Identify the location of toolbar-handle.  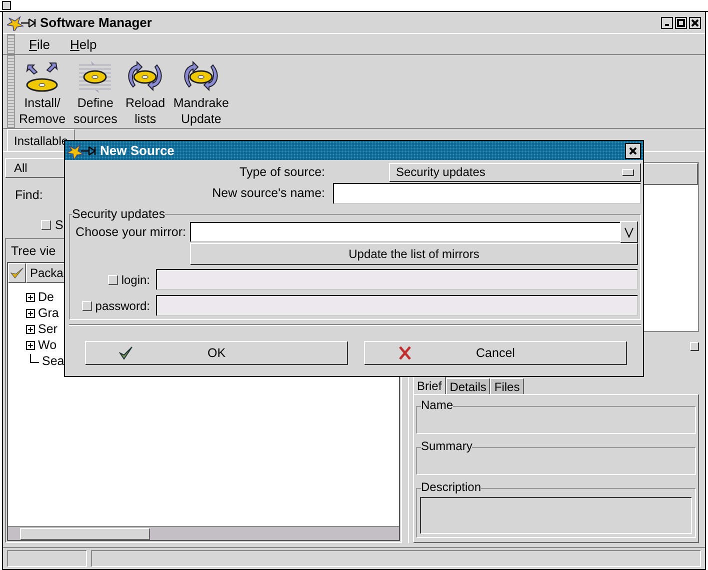
(11, 91).